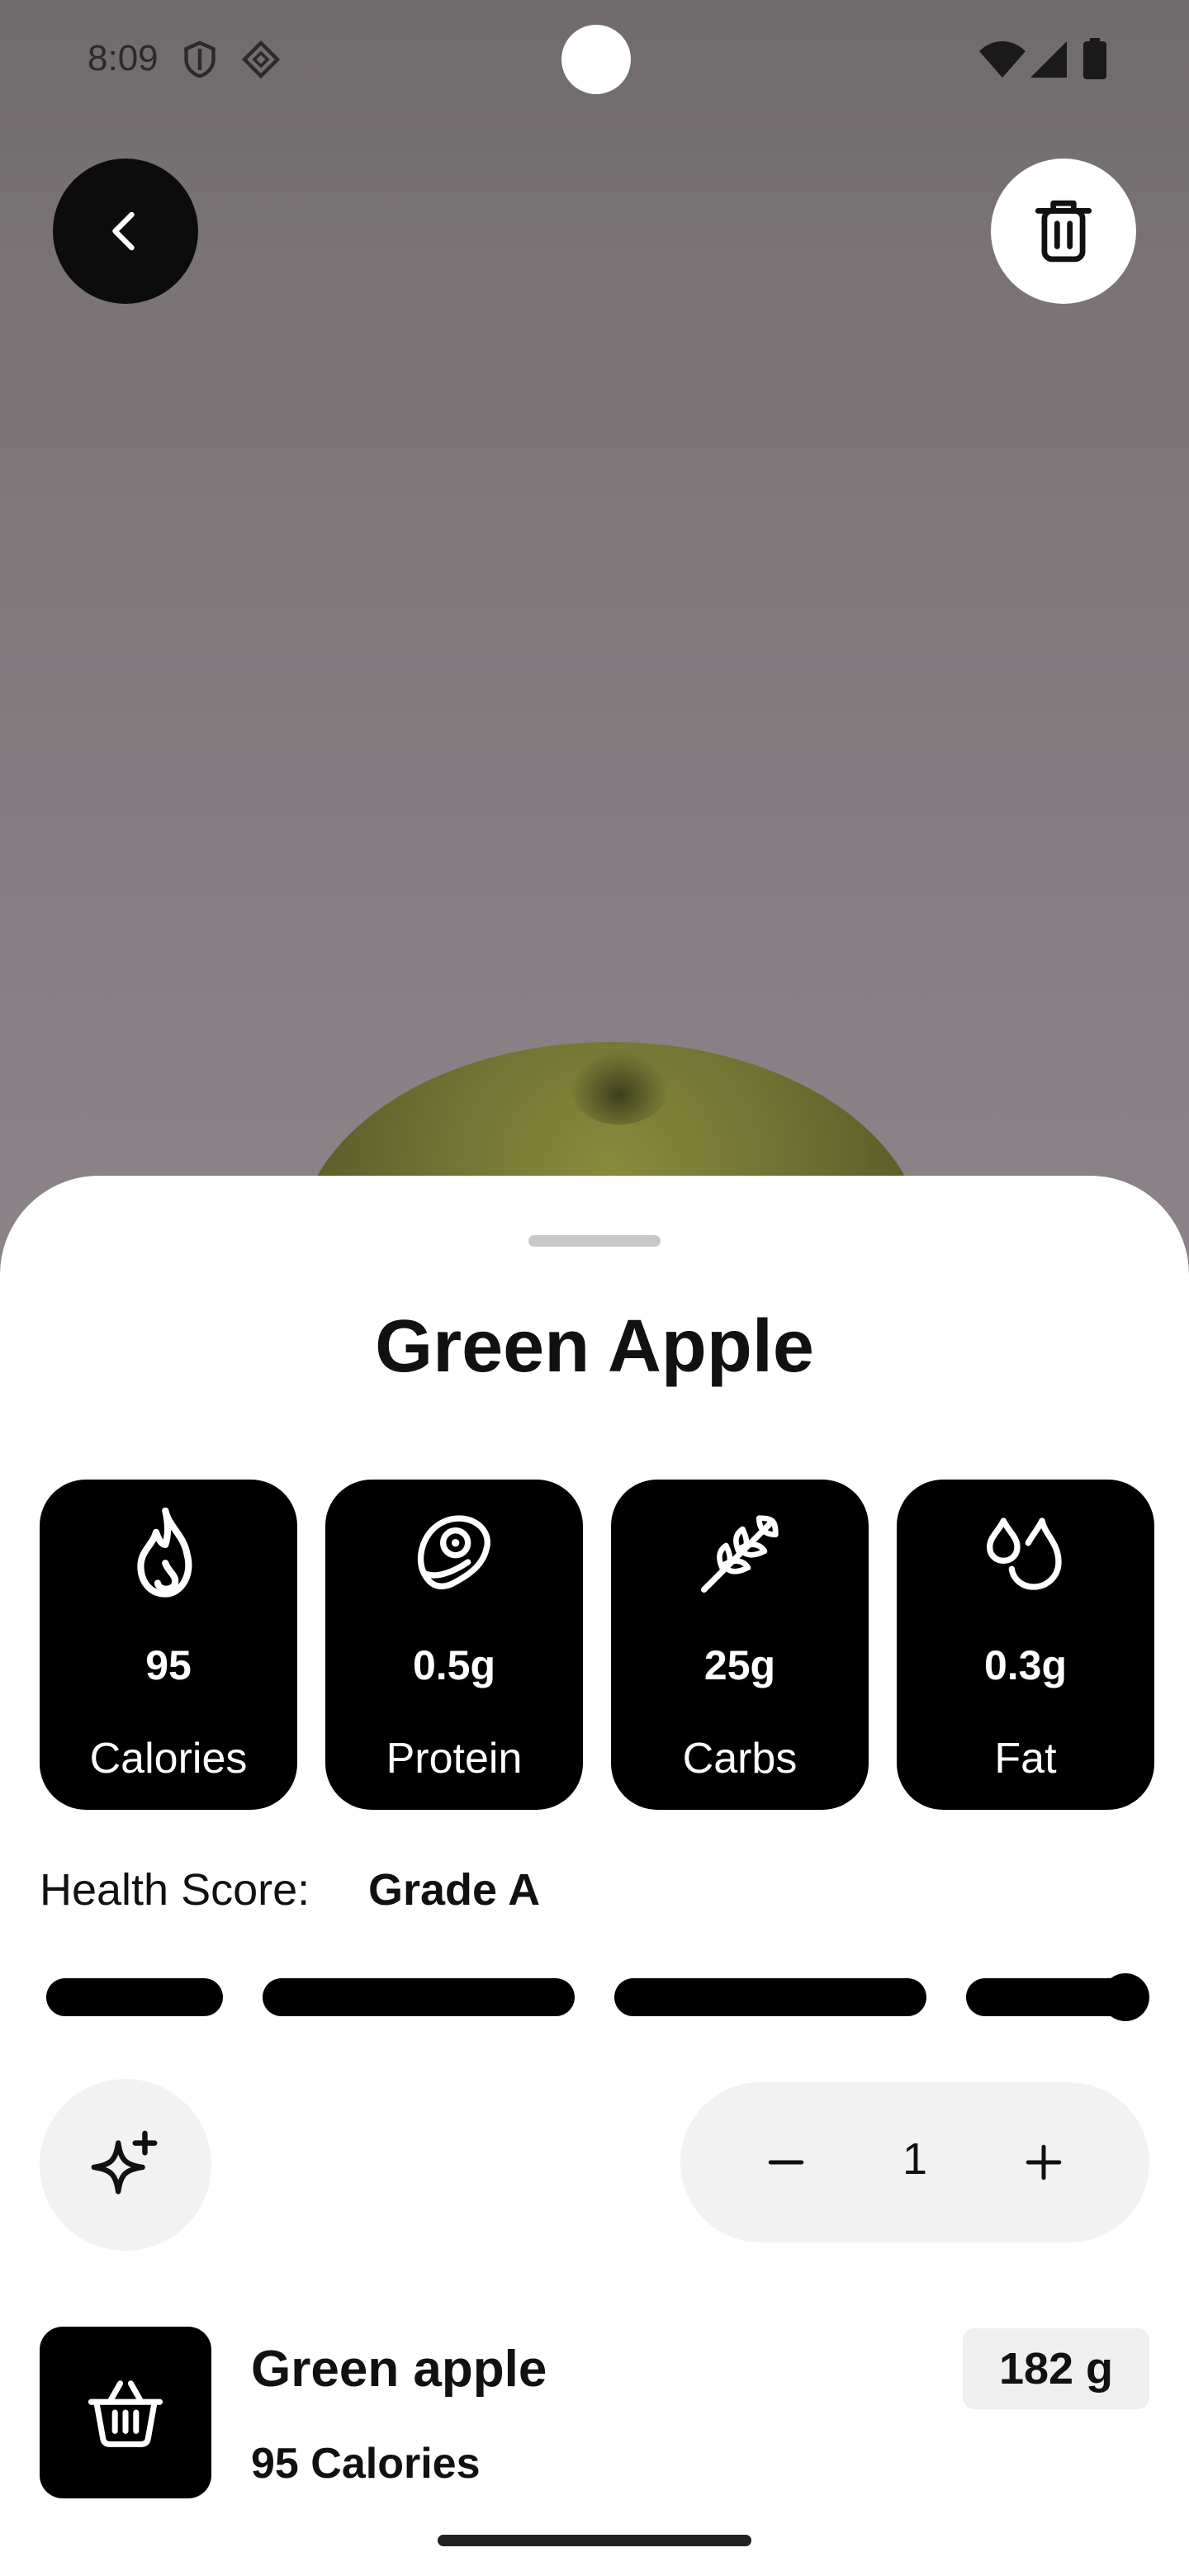 The height and width of the screenshot is (2576, 1189). What do you see at coordinates (168, 1759) in the screenshot?
I see `stat-label: Calories` at bounding box center [168, 1759].